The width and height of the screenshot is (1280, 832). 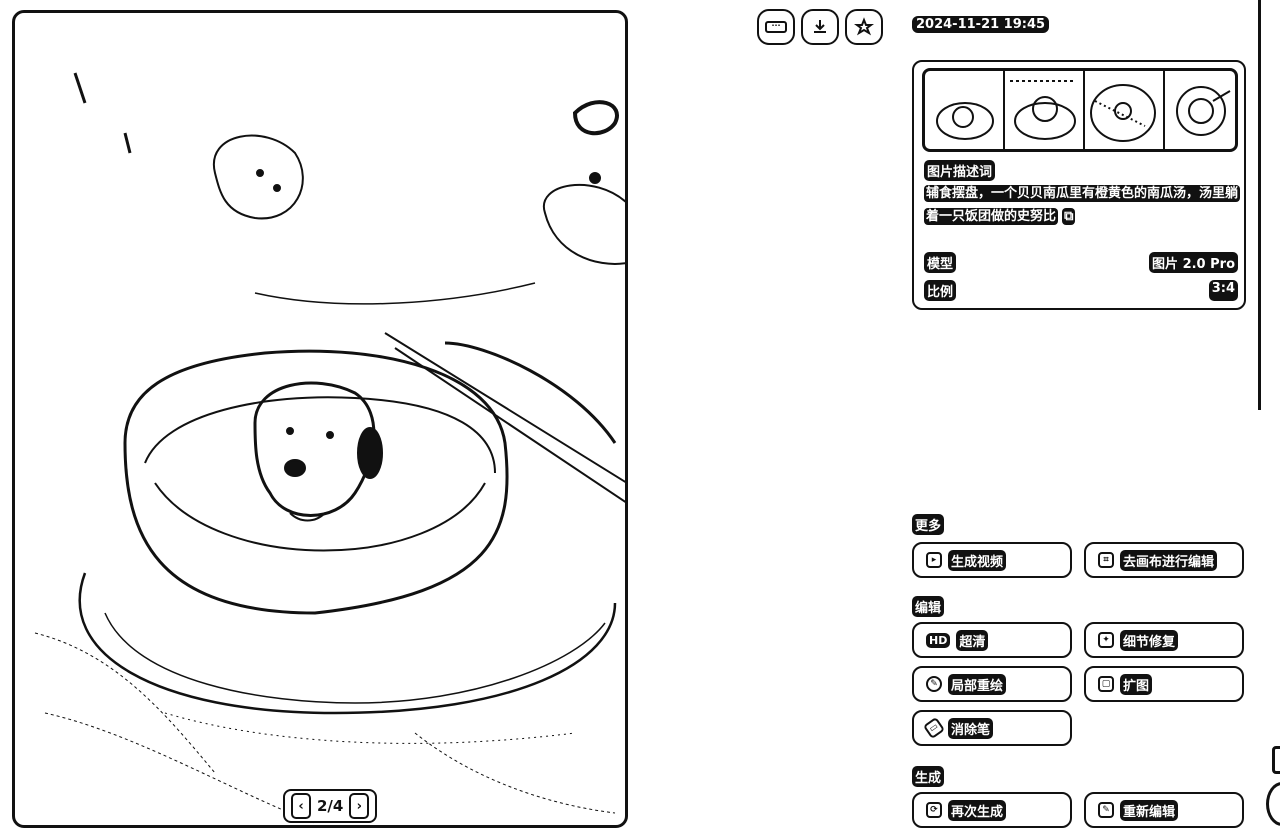 I want to click on eraser-button: ▭ 消除笔, so click(x=992, y=728).